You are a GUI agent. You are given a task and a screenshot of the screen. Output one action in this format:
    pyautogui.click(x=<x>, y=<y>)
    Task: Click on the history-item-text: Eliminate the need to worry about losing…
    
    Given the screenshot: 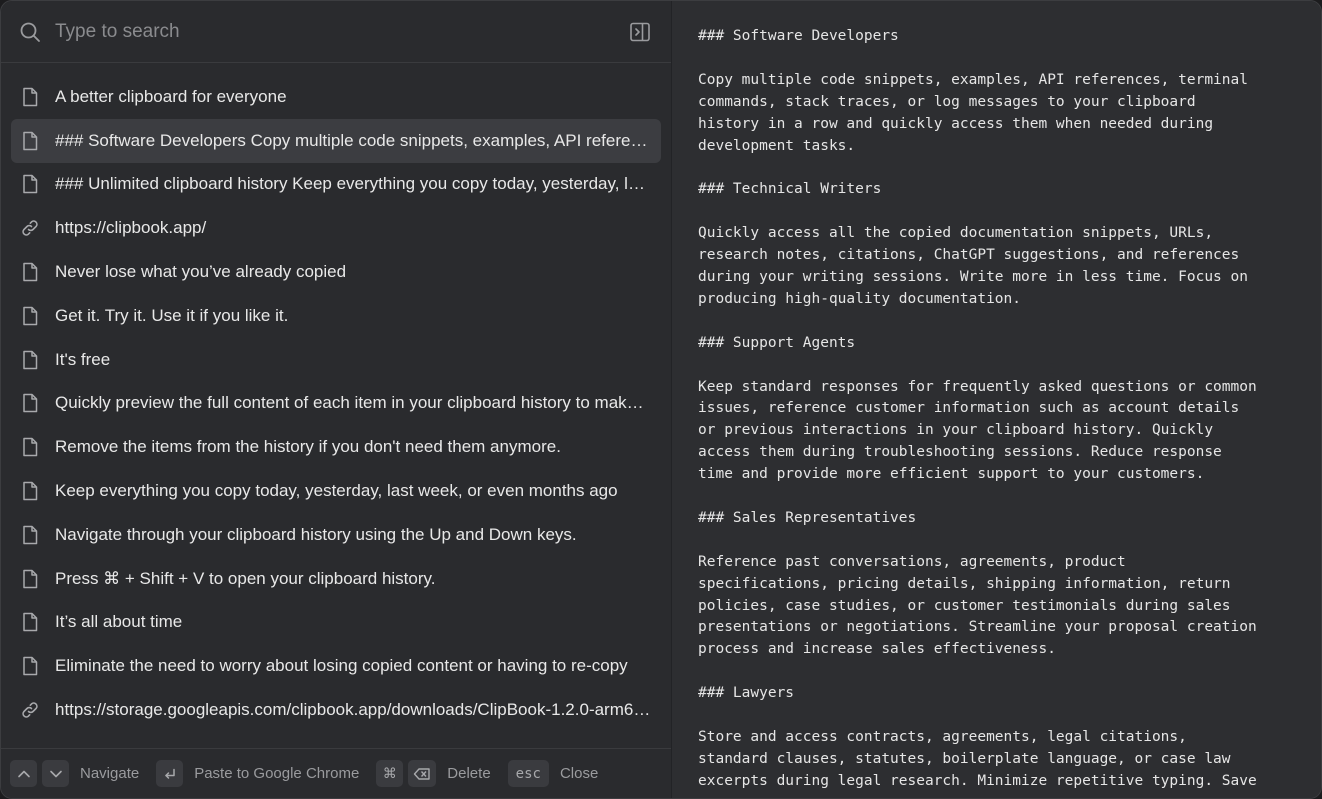 What is the action you would take?
    pyautogui.click(x=341, y=666)
    